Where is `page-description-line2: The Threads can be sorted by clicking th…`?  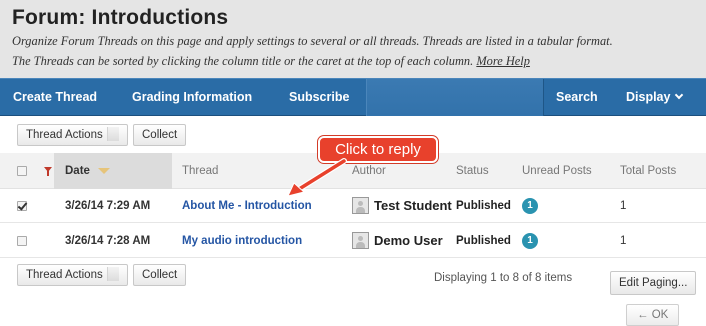 page-description-line2: The Threads can be sorted by clicking th… is located at coordinates (353, 61).